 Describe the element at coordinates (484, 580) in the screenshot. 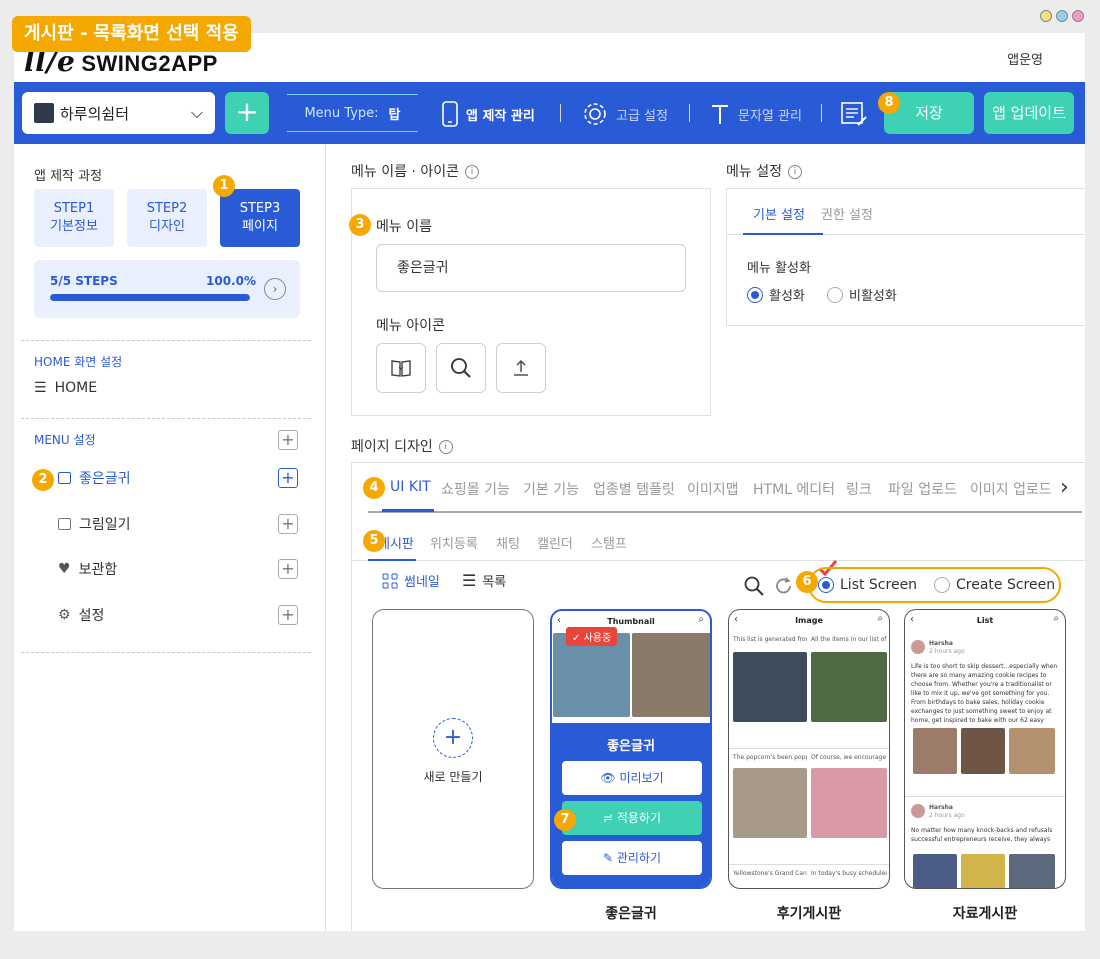

I see `view-list-toggle: ☰ 목록` at that location.